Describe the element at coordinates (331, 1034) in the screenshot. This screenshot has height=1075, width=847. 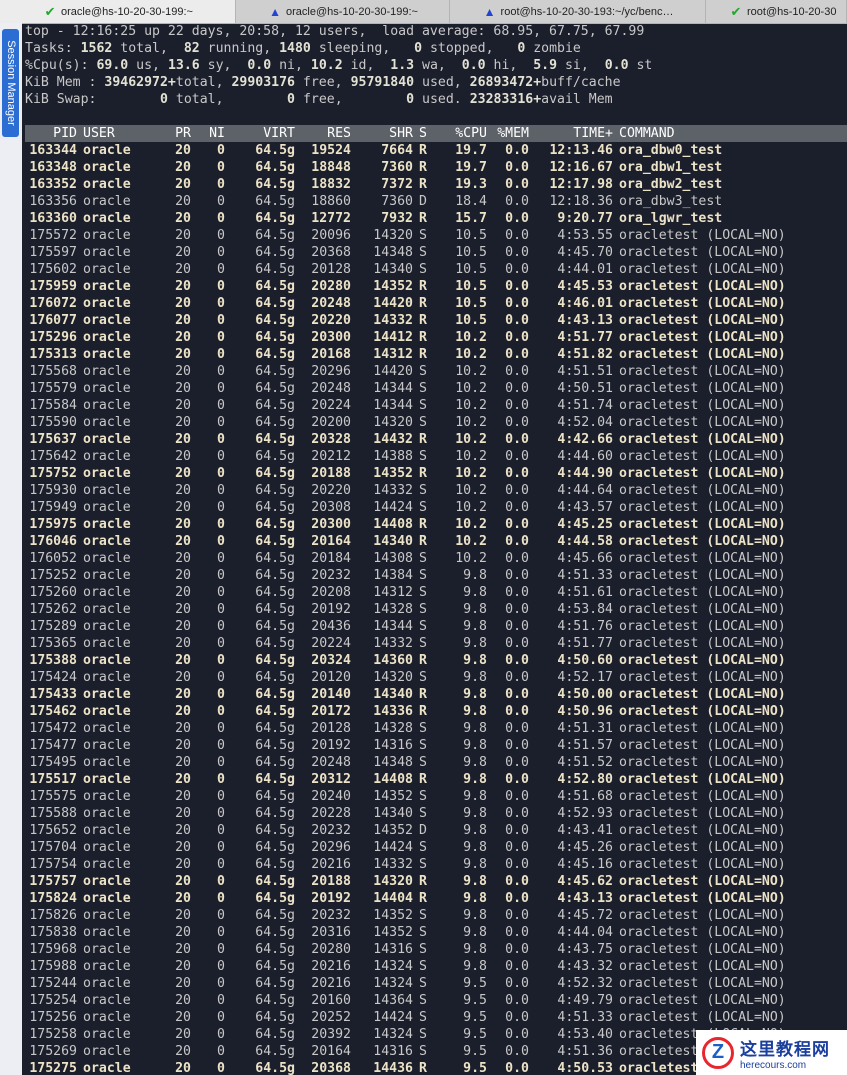
I see `res-cell: 20392` at that location.